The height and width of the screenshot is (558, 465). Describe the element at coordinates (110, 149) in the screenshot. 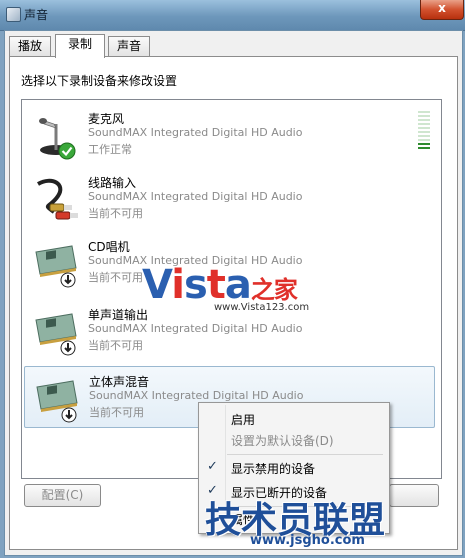

I see `device-status: 工作正常` at that location.